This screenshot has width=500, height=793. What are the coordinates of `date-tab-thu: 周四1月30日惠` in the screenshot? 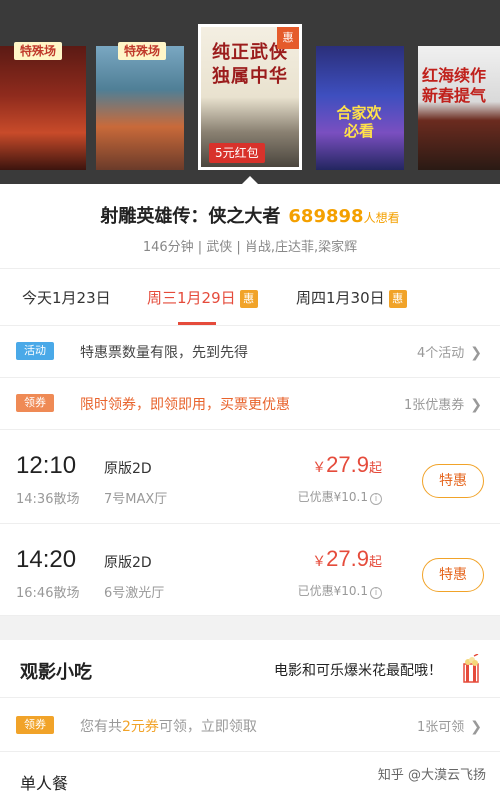 It's located at (351, 297).